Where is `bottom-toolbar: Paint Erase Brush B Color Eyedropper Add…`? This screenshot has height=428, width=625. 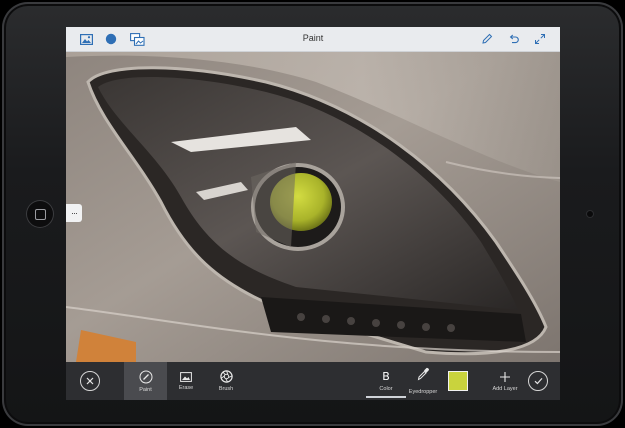 bottom-toolbar: Paint Erase Brush B Color Eyedropper Add… is located at coordinates (313, 381).